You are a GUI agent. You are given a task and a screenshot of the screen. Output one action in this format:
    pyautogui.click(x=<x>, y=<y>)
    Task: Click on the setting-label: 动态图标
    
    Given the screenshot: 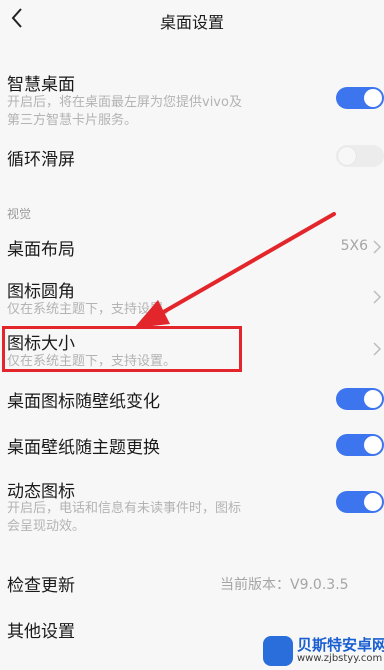 What is the action you would take?
    pyautogui.click(x=41, y=492)
    